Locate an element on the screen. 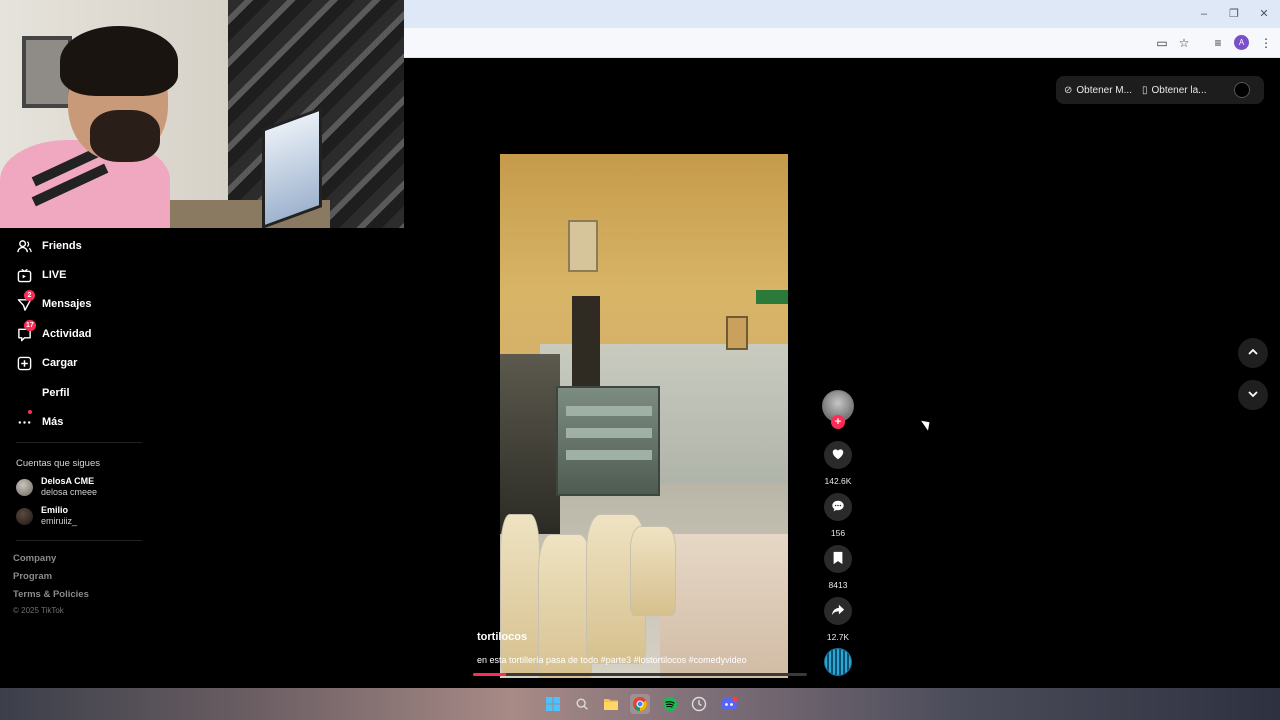  file-explorer-icon is located at coordinates (611, 704).